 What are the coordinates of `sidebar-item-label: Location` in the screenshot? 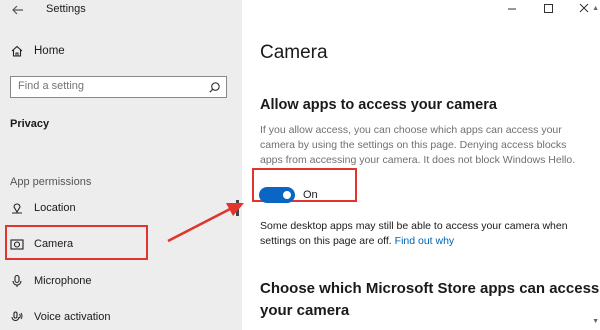 It's located at (55, 208).